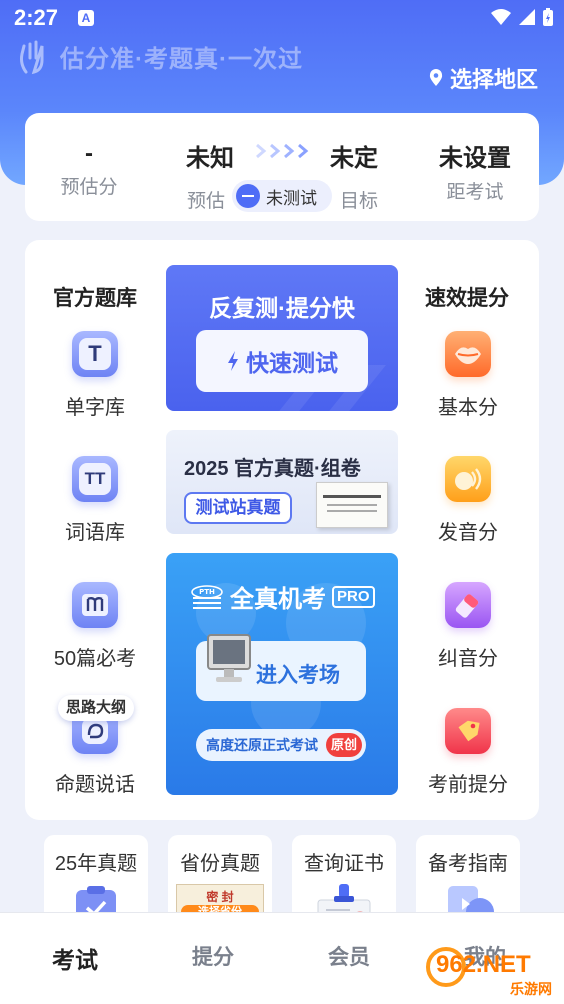 The image size is (564, 1004). What do you see at coordinates (262, 745) in the screenshot?
I see `exam-note-text: 高度还原正式考试` at bounding box center [262, 745].